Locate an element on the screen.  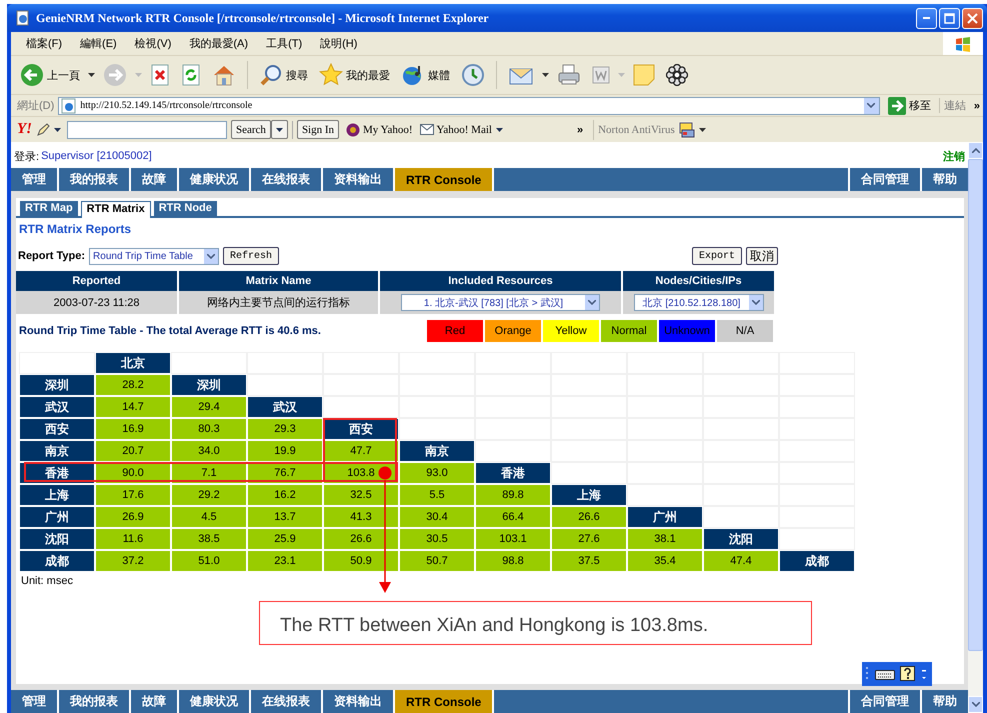
table-cell: 30.4 is located at coordinates (437, 517).